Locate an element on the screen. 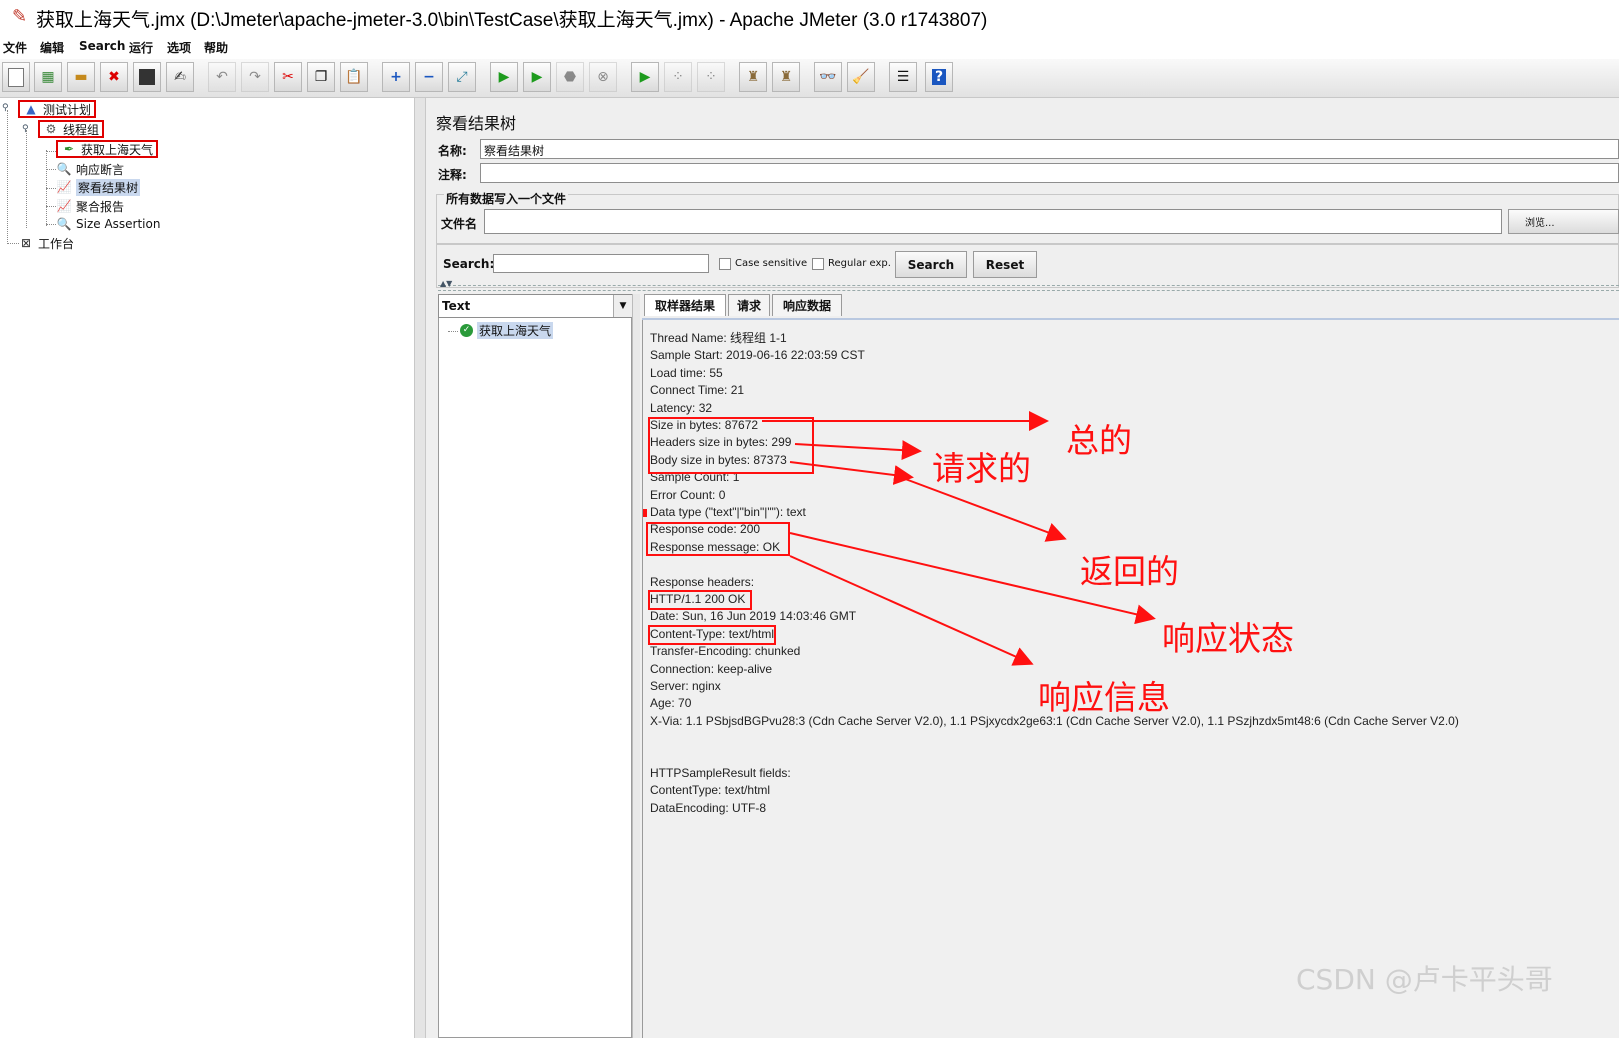  function-helper-icon: ☰ is located at coordinates (903, 77).